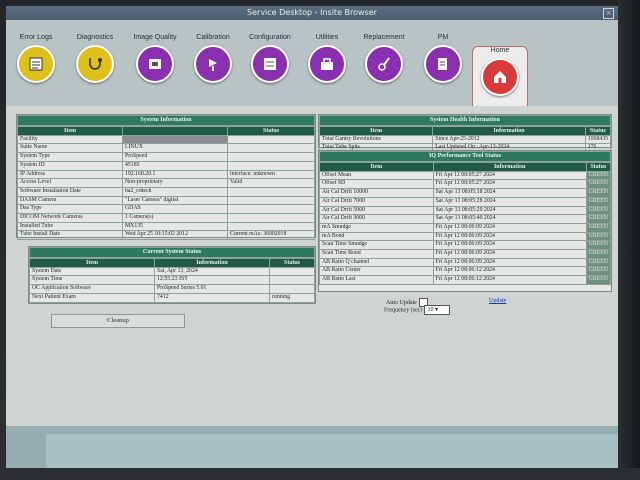 The width and height of the screenshot is (640, 480). I want to click on toolbar-item-error-logs: Error Logs, so click(36, 69).